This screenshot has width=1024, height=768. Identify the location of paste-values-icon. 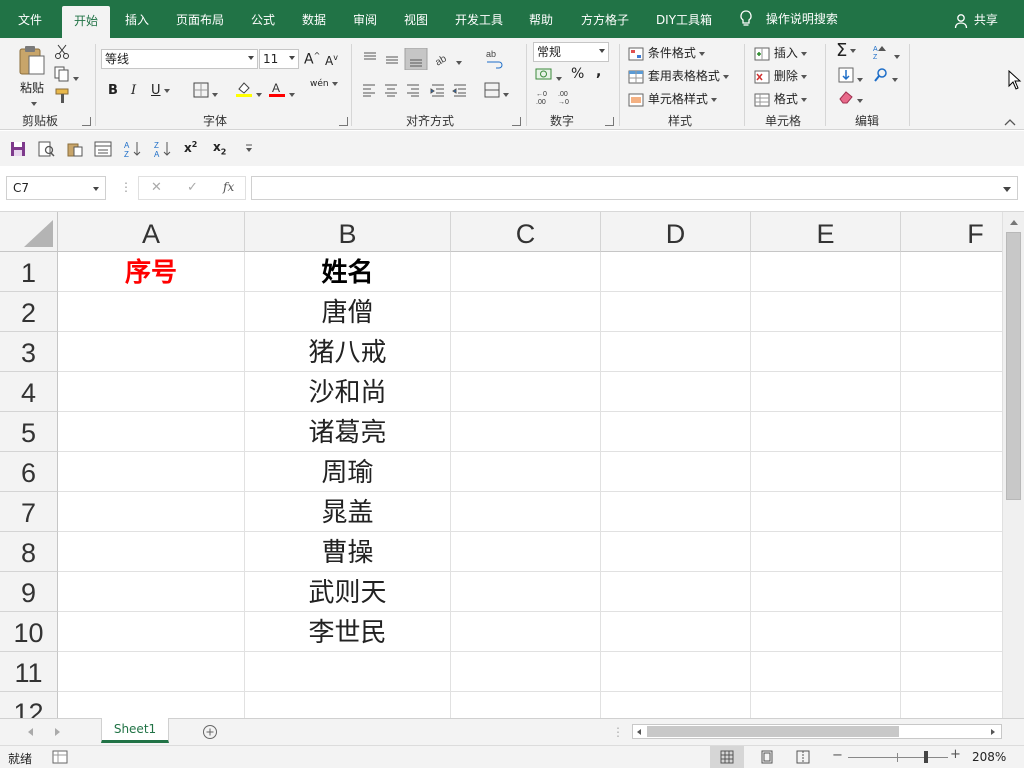
(75, 149).